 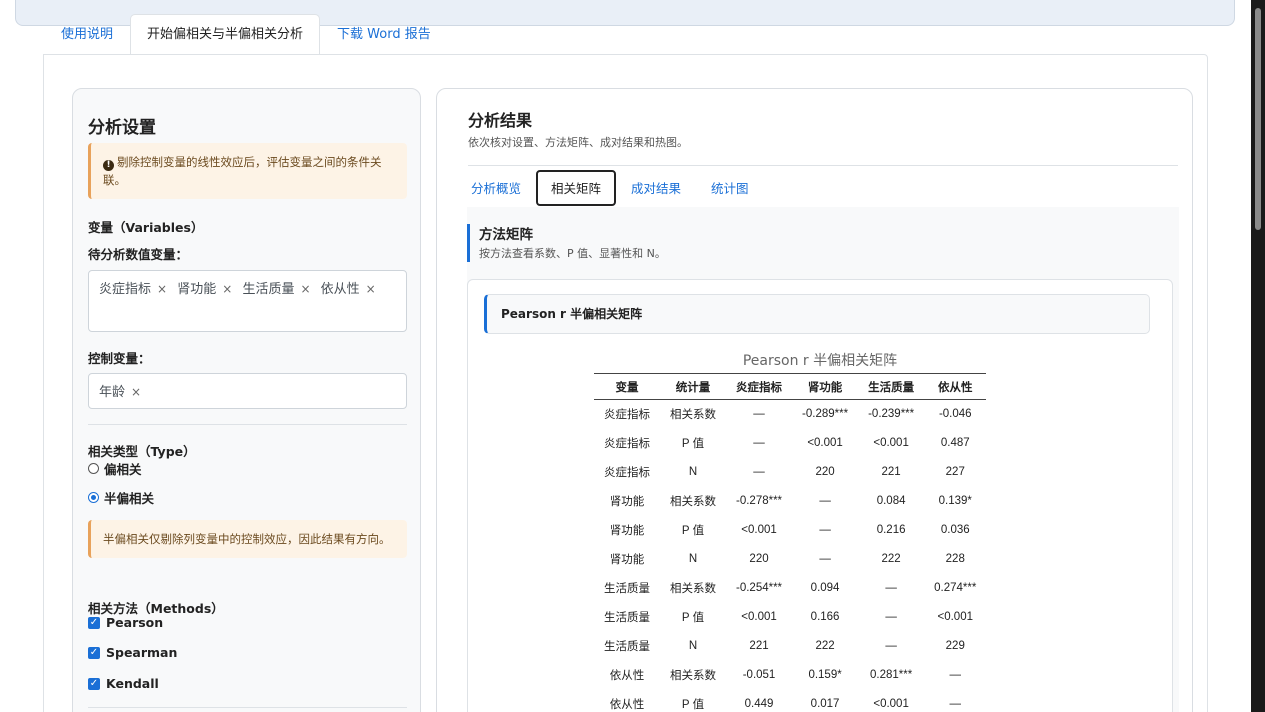 I want to click on table-cell: 0.036, so click(x=955, y=530).